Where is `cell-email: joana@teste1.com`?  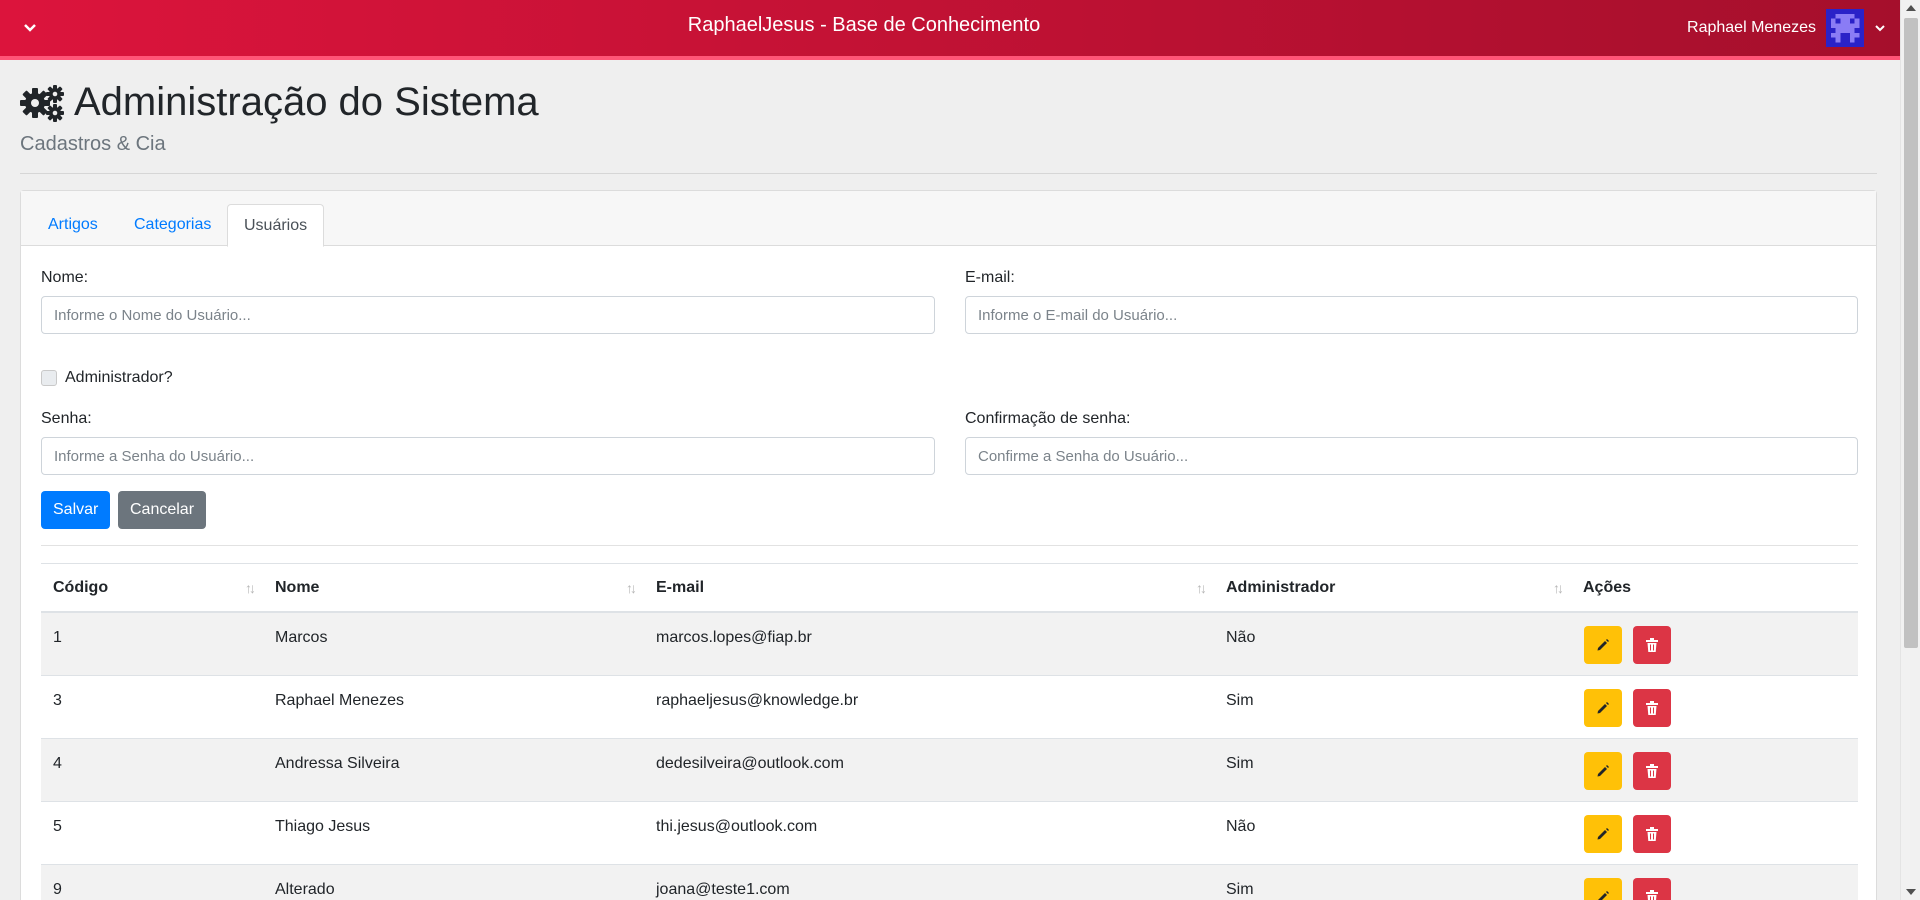
cell-email: joana@teste1.com is located at coordinates (723, 889).